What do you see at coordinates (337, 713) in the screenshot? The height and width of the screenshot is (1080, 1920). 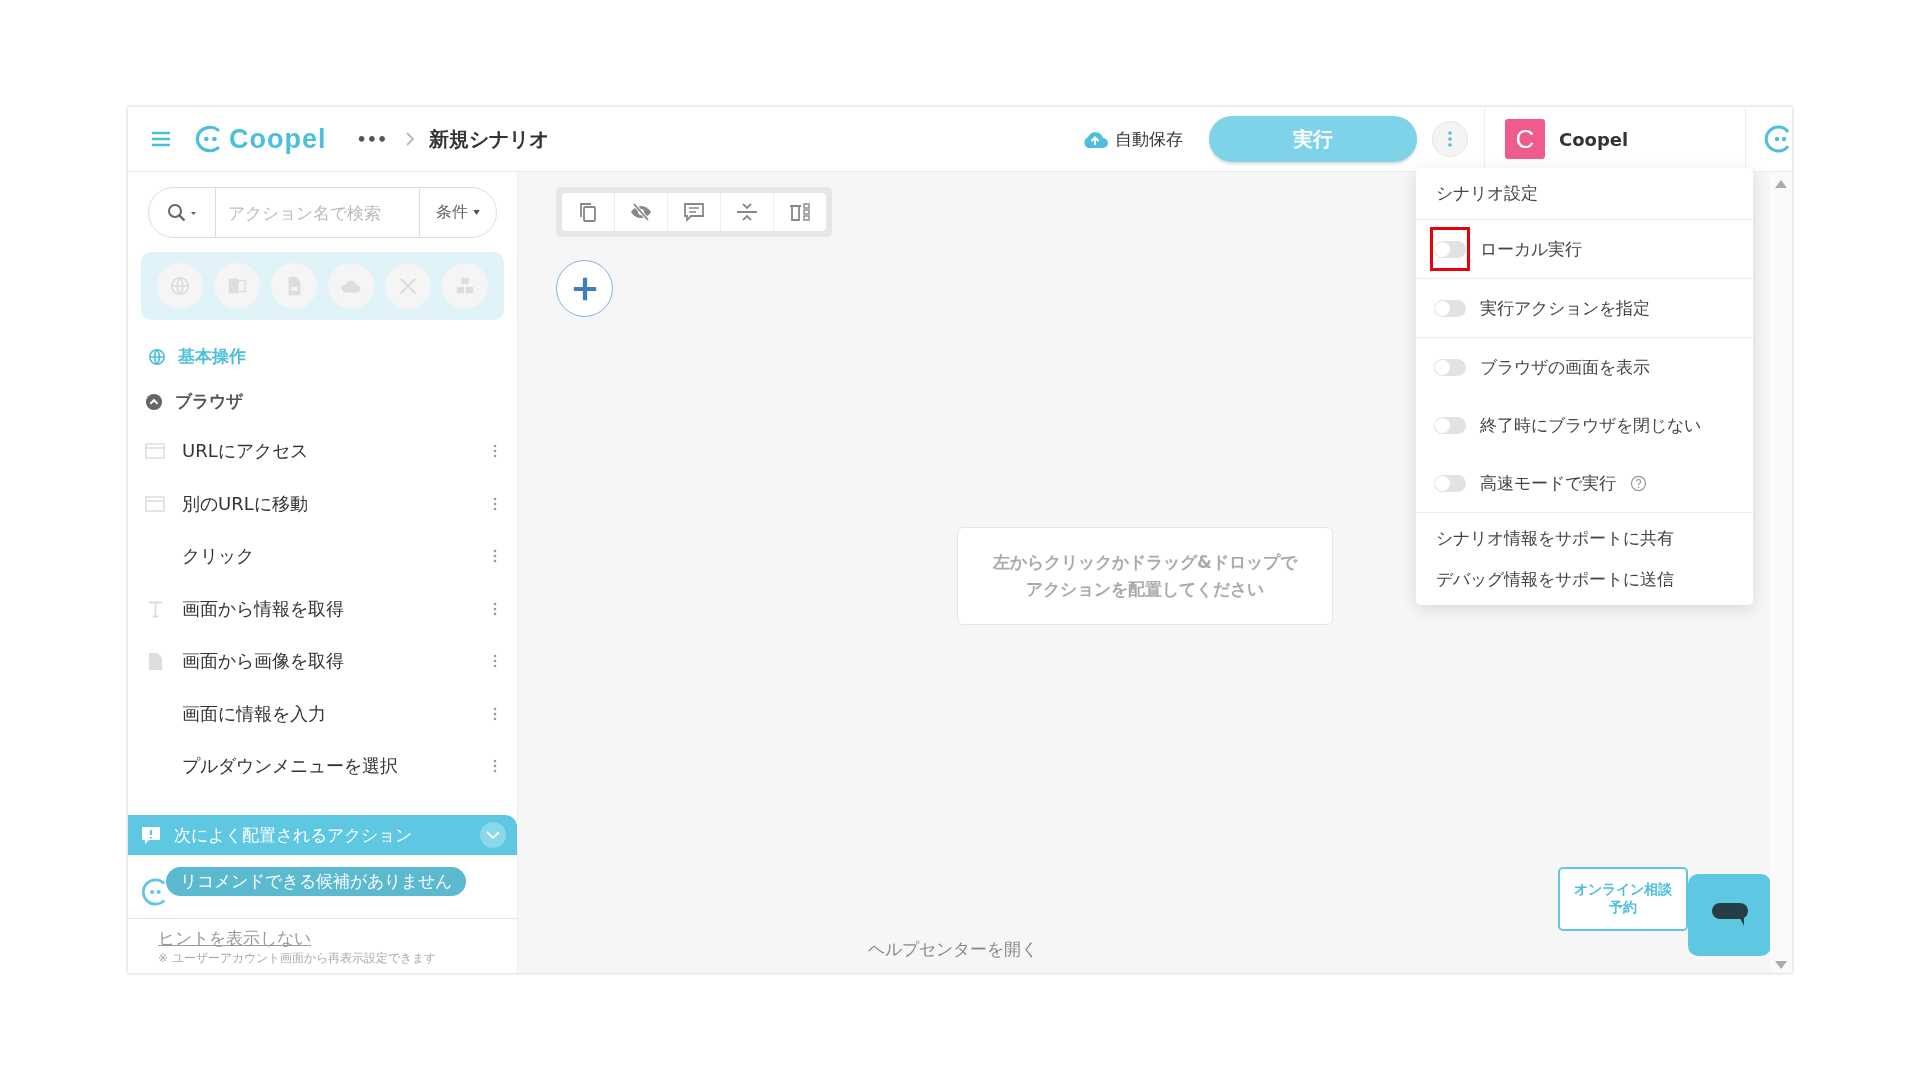 I see `action-item: 画面に情報を入力` at bounding box center [337, 713].